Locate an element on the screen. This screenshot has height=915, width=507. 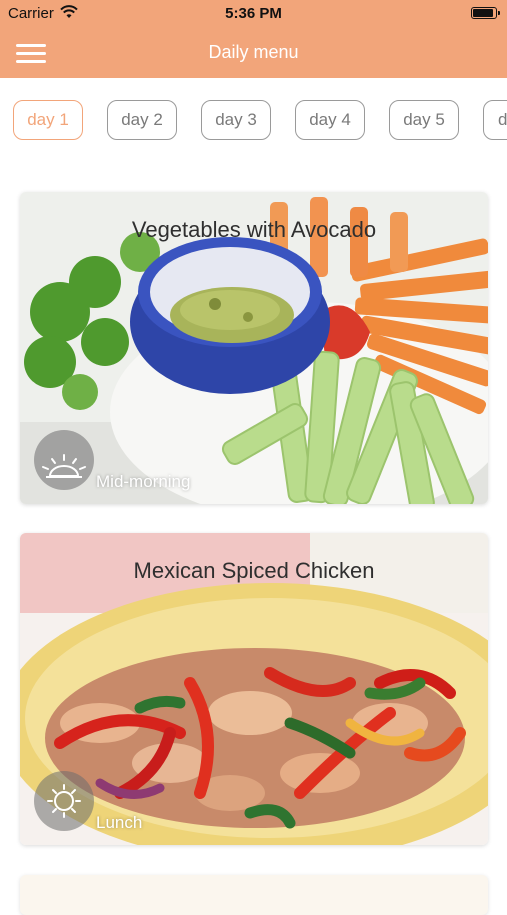
battery-icon is located at coordinates (485, 13).